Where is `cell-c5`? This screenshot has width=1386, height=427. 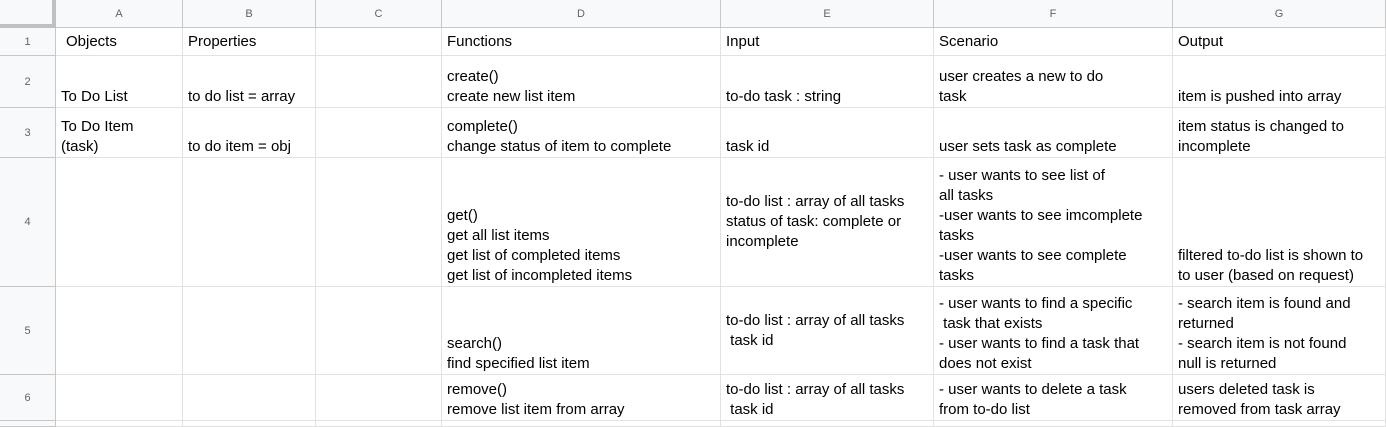 cell-c5 is located at coordinates (379, 331).